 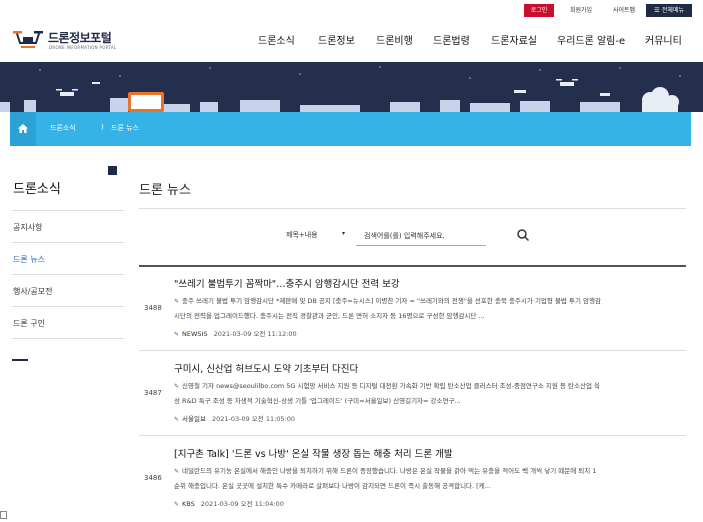 I want to click on news-meta: ✎ KBS 2021-03-09 오전 11:04:00, so click(x=229, y=503).